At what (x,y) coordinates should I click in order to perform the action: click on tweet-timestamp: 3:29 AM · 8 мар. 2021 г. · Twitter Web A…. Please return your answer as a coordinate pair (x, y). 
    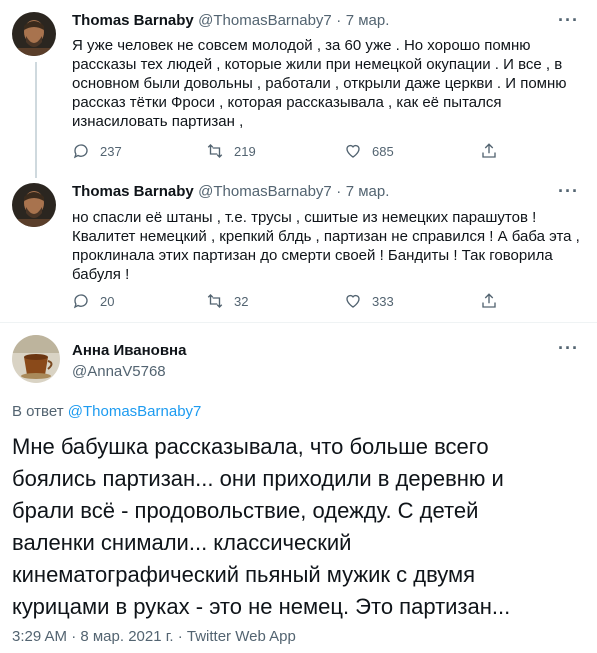
    Looking at the image, I should click on (154, 636).